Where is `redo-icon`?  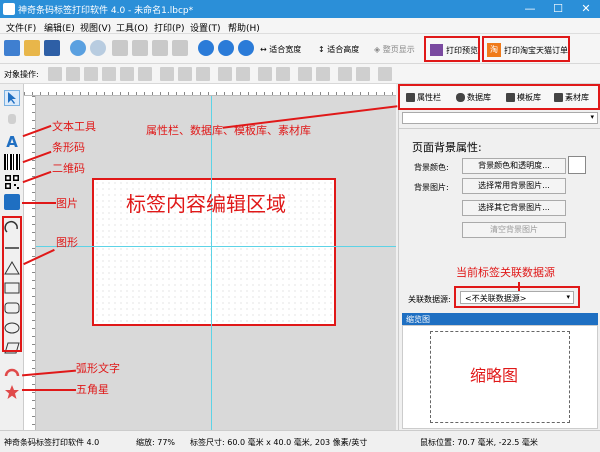
redo-icon is located at coordinates (98, 48).